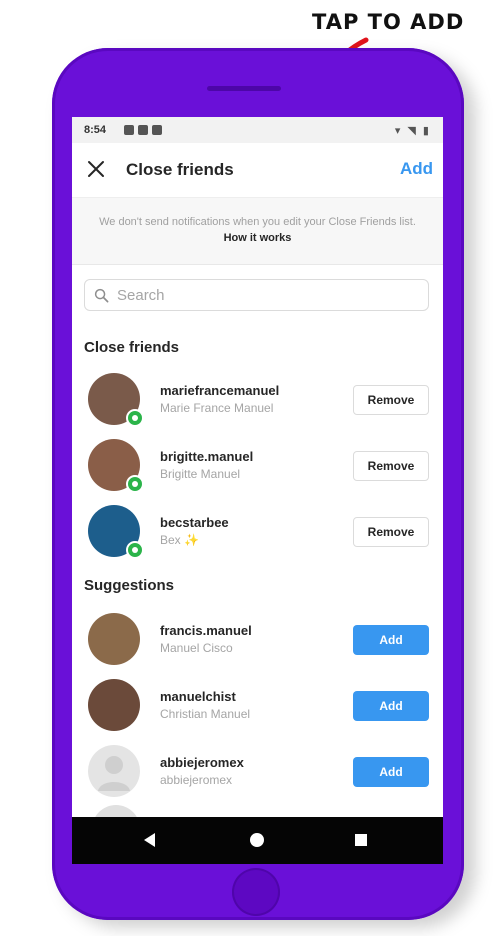  Describe the element at coordinates (244, 88) in the screenshot. I see `phone-speaker` at that location.